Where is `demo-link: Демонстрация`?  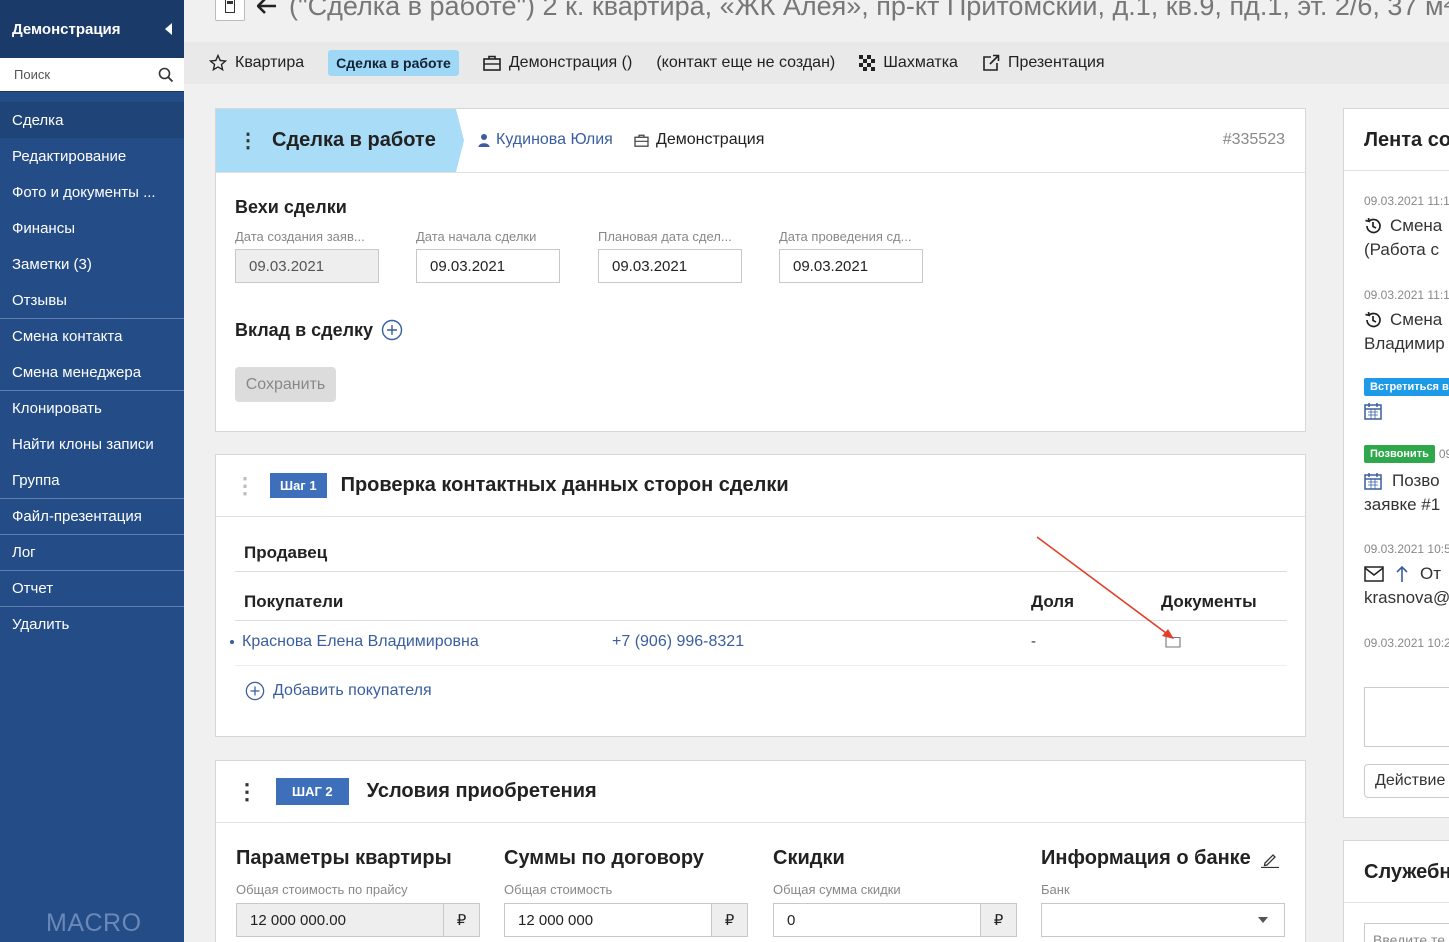 demo-link: Демонстрация is located at coordinates (699, 140).